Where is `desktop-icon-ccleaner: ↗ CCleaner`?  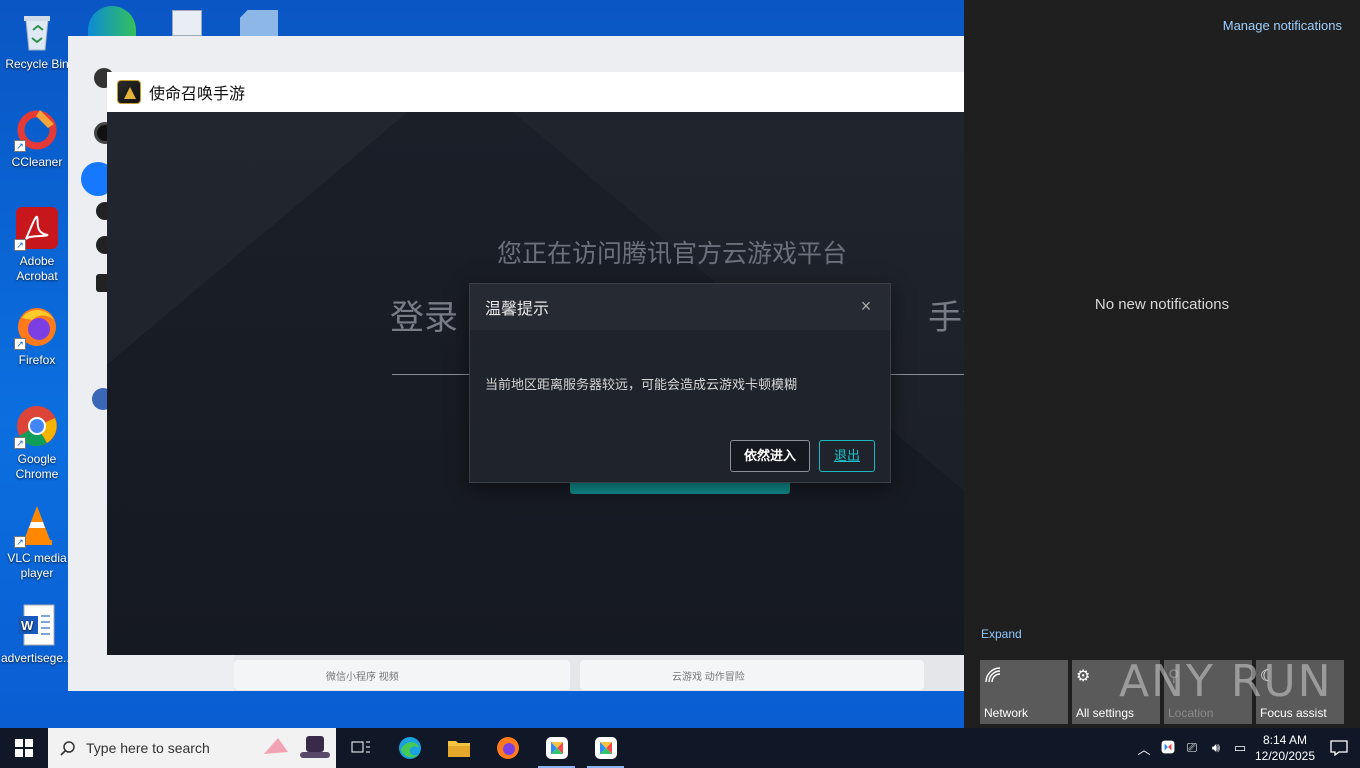
desktop-icon-ccleaner: ↗ CCleaner is located at coordinates (37, 138).